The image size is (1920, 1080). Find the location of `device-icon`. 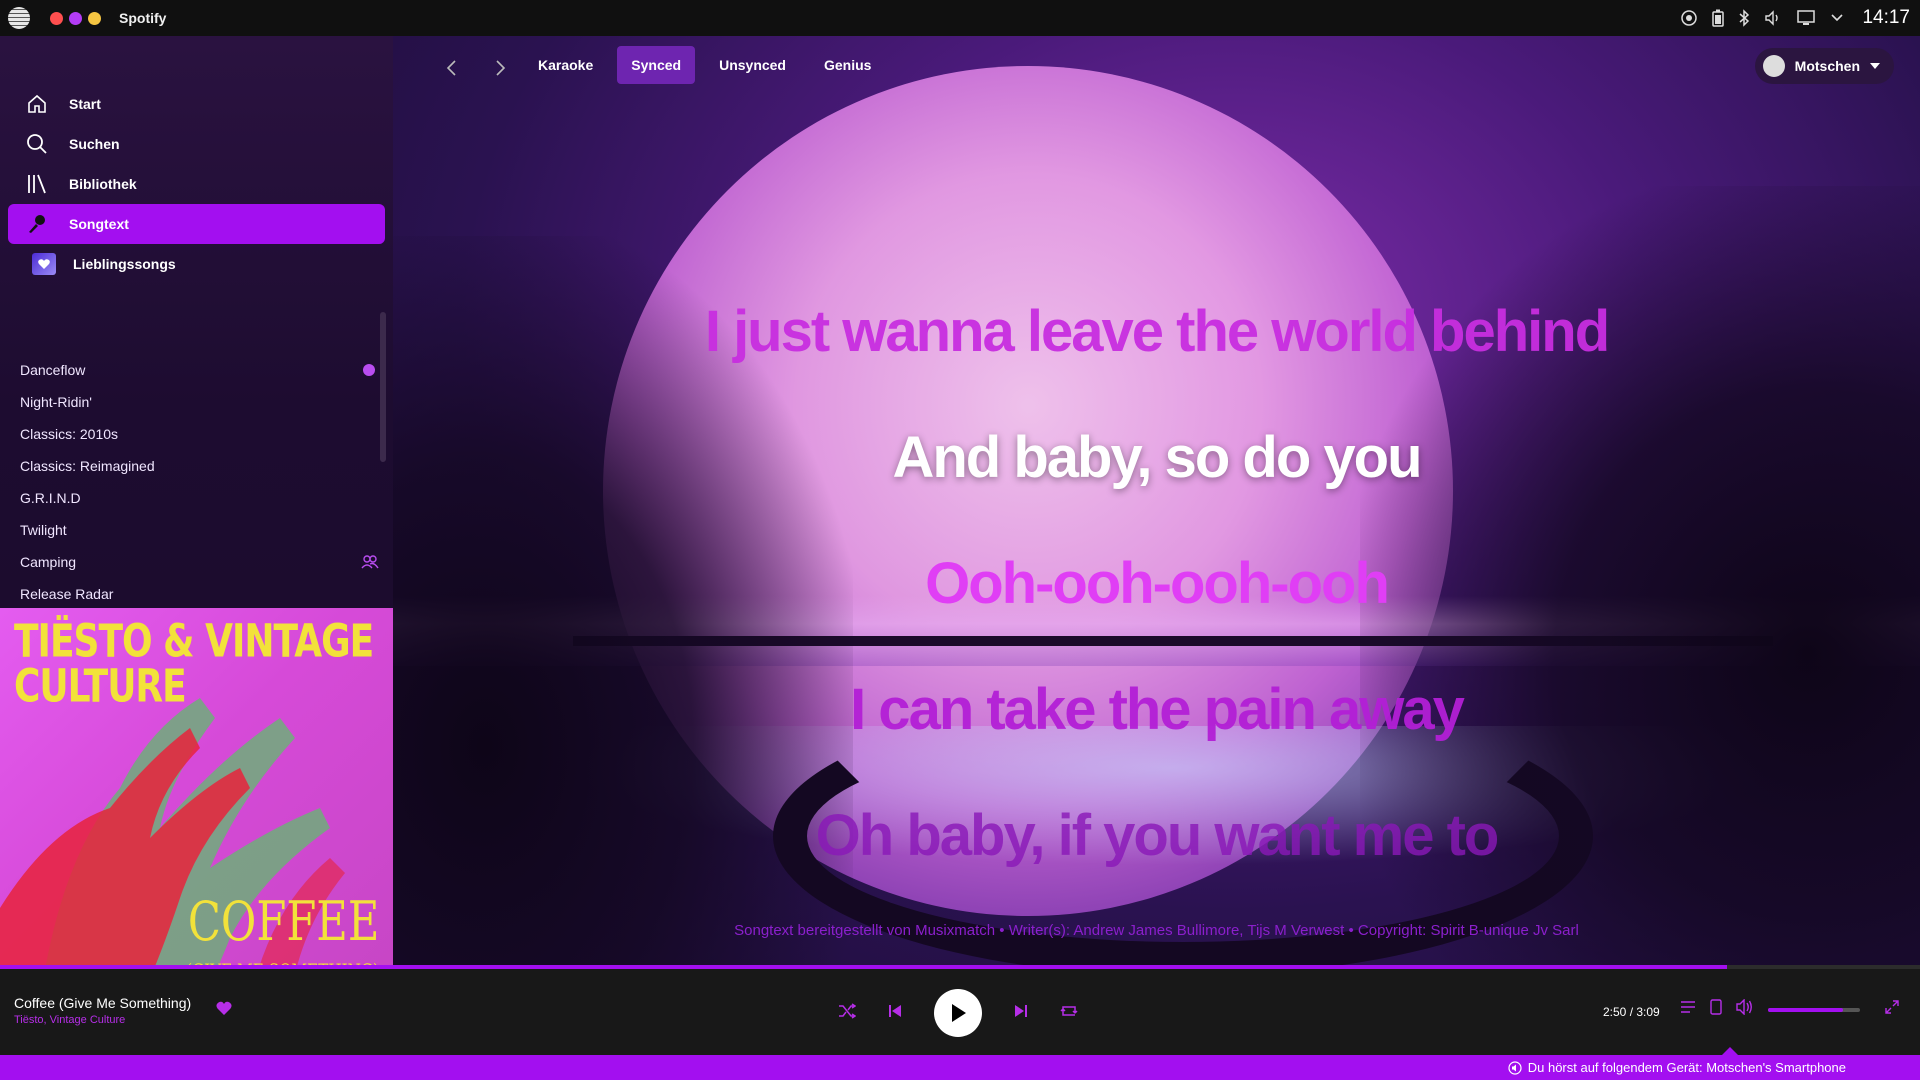

device-icon is located at coordinates (1716, 1007).